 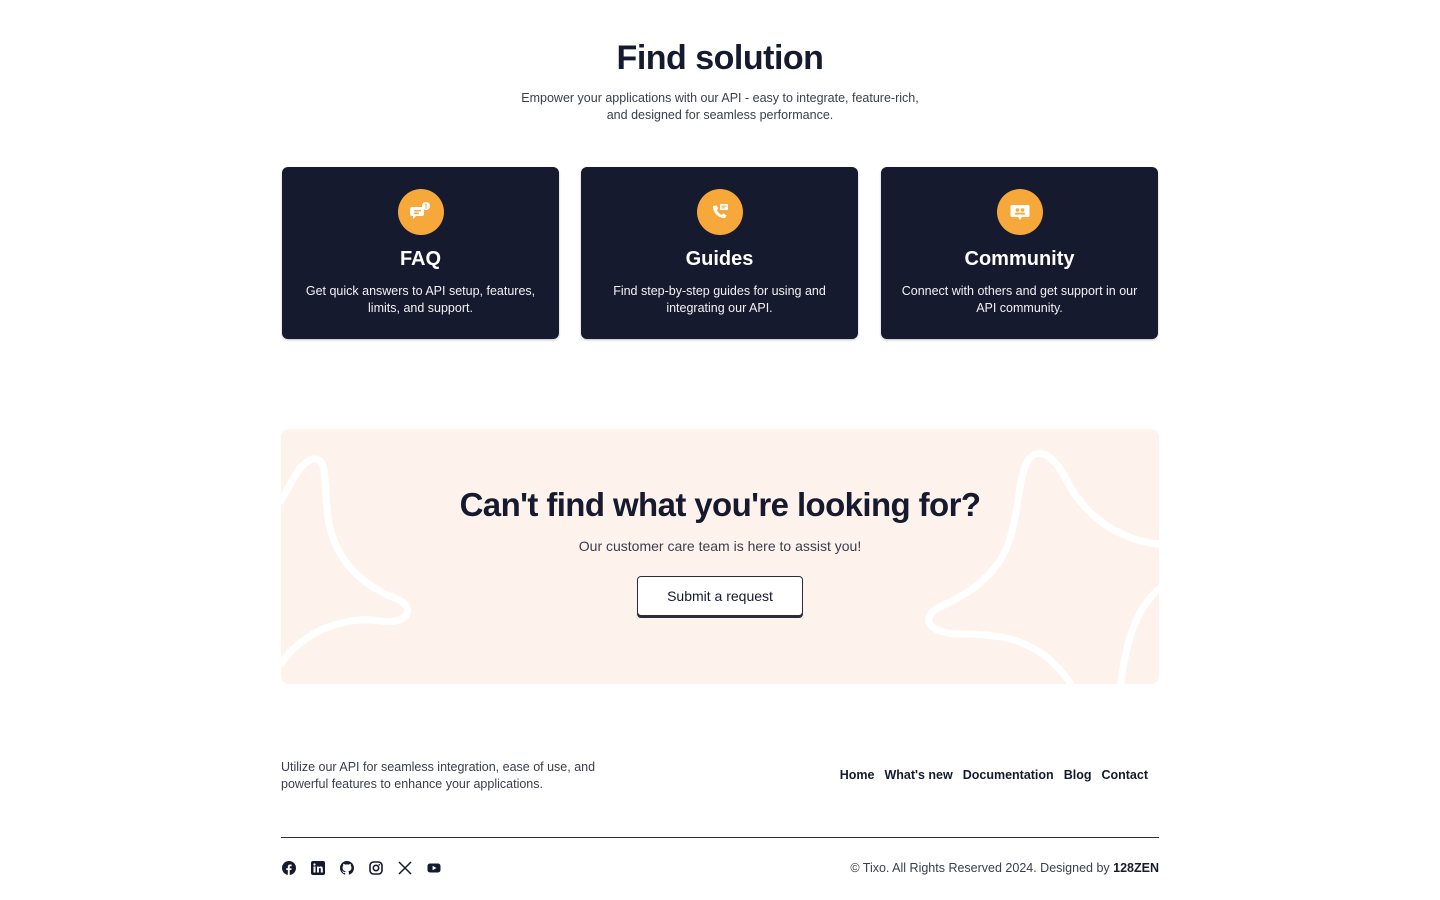 What do you see at coordinates (317, 867) in the screenshot?
I see `linkedin-icon` at bounding box center [317, 867].